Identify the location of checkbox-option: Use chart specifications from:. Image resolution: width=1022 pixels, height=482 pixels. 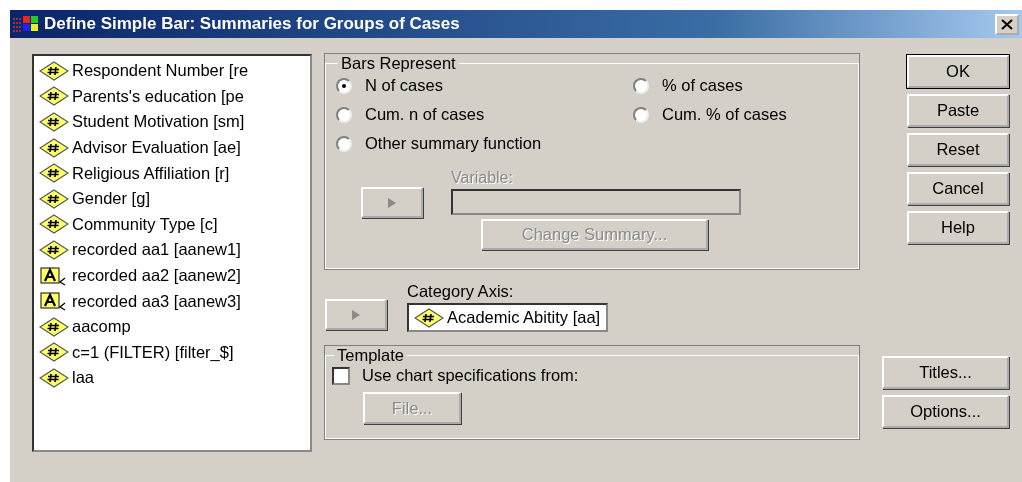
(595, 375).